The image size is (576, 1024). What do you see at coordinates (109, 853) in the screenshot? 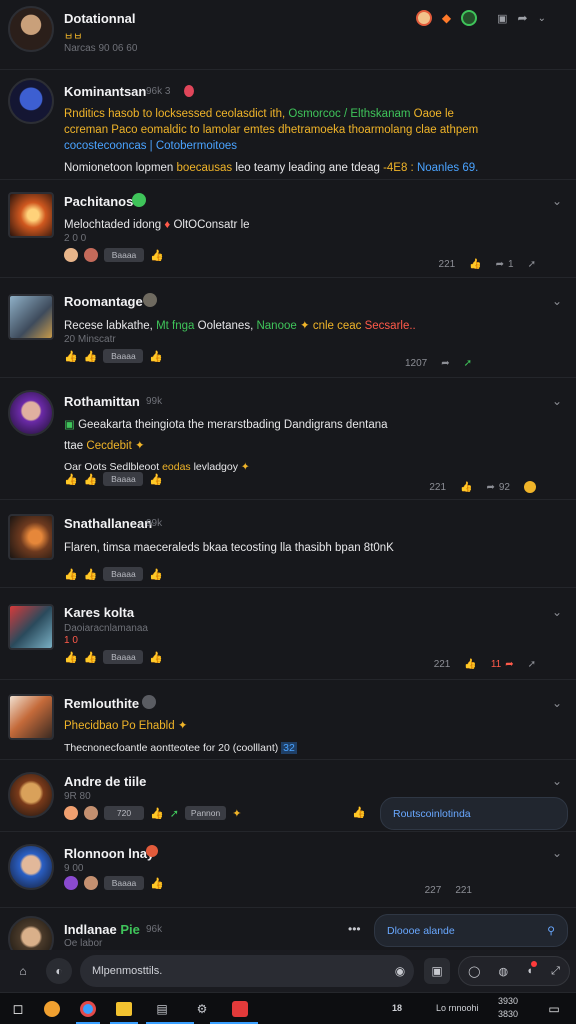
I see `post-author: Rlonnoon lnay` at bounding box center [109, 853].